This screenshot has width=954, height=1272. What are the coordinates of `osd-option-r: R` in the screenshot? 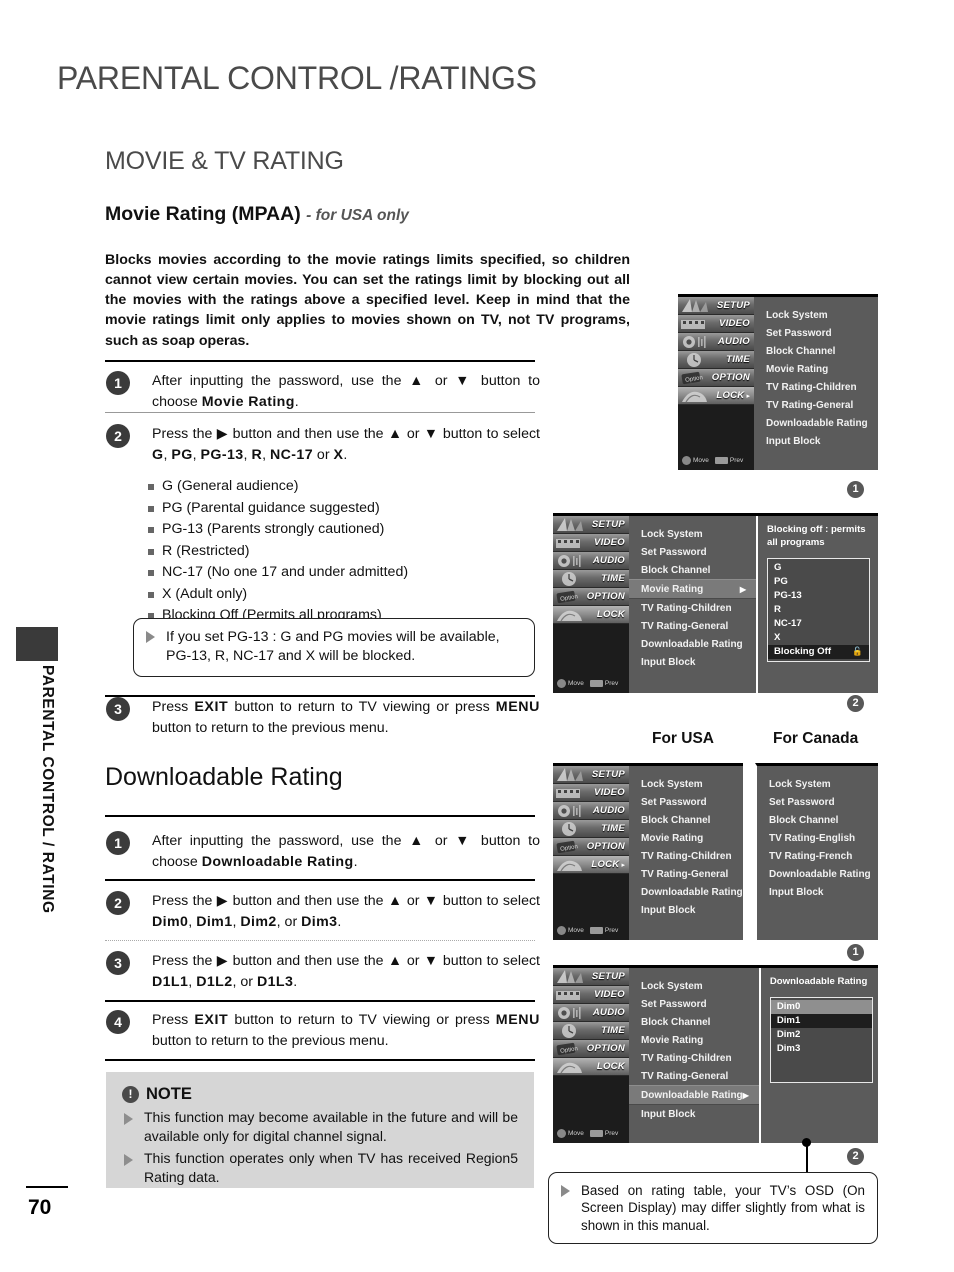 It's located at (818, 610).